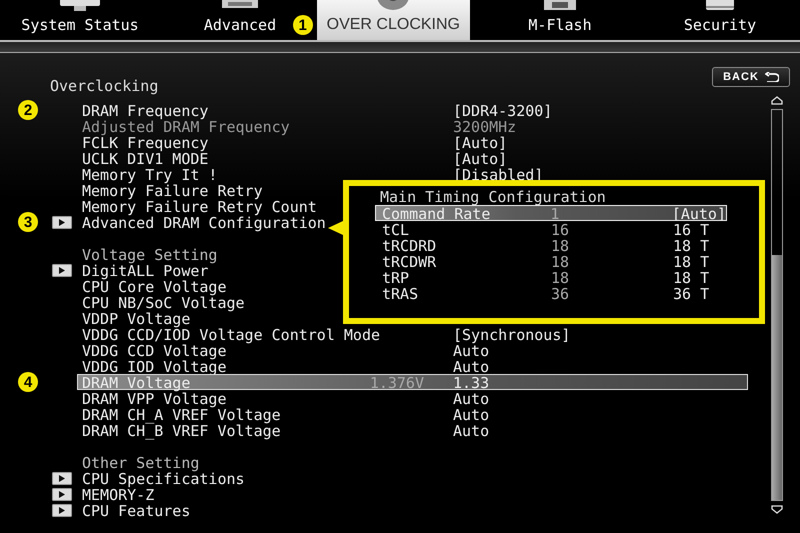 The image size is (800, 533). Describe the element at coordinates (397, 382) in the screenshot. I see `setting-reading: 1.376V` at that location.